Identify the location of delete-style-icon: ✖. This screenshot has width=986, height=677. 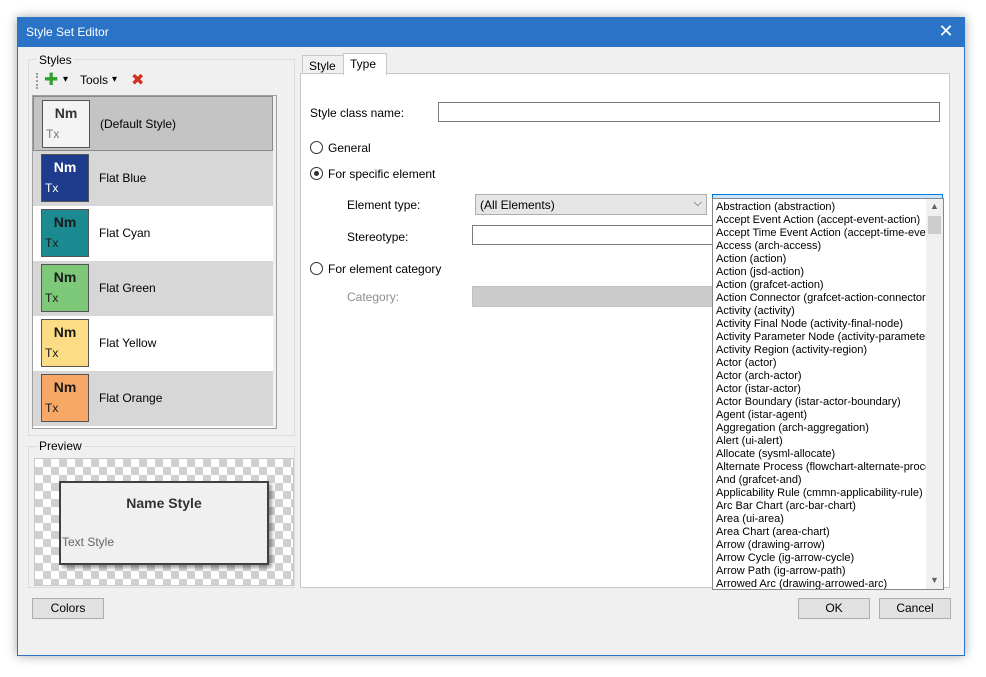
(137, 80).